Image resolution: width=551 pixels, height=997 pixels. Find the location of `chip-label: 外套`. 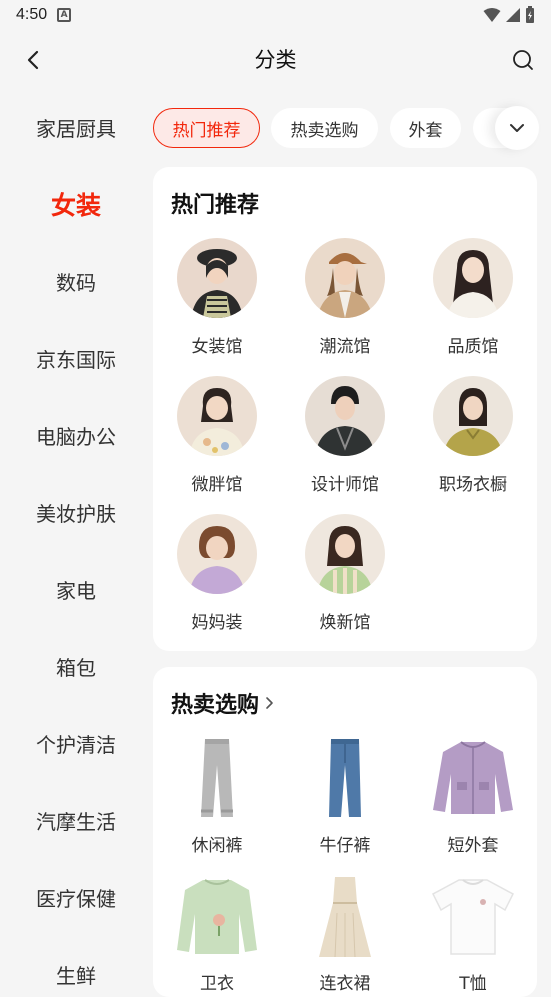

chip-label: 外套 is located at coordinates (425, 130).